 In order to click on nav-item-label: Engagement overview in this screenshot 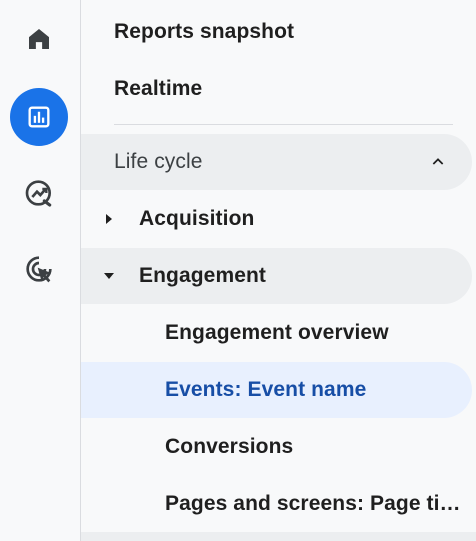, I will do `click(277, 332)`.